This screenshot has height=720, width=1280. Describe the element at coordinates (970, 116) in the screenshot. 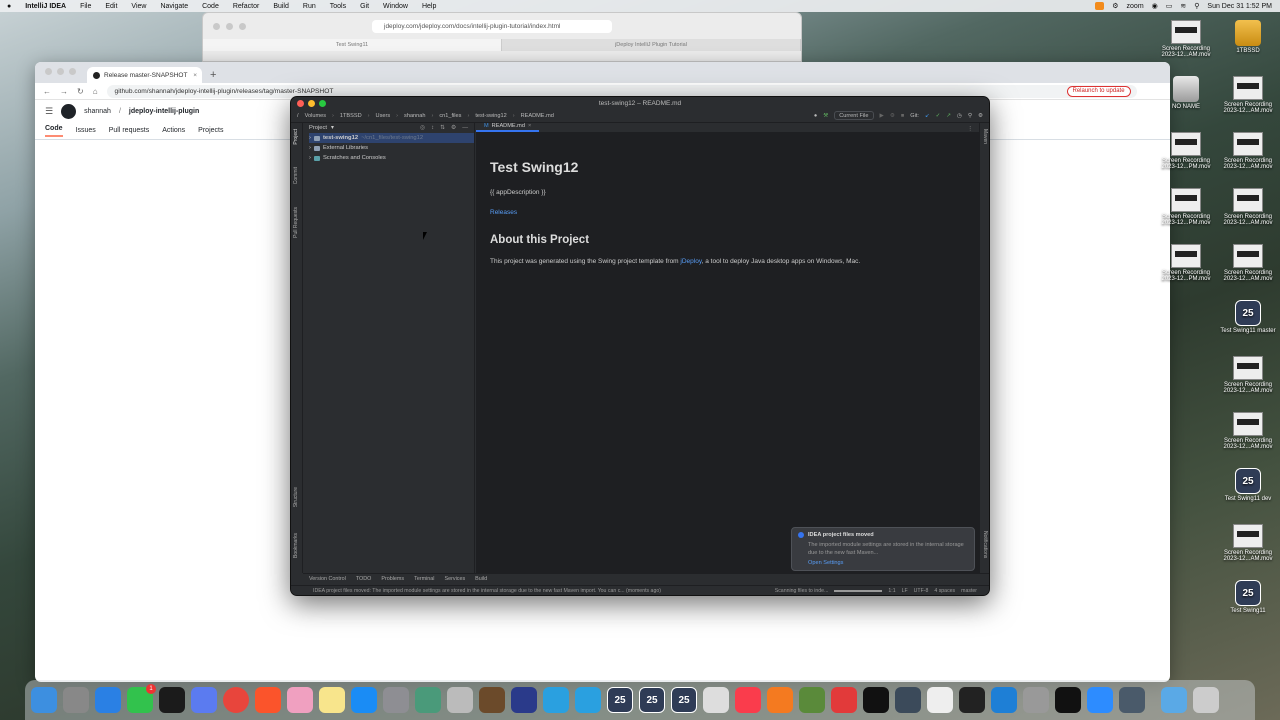

I see `search-everywhere-icon: ⚲` at that location.